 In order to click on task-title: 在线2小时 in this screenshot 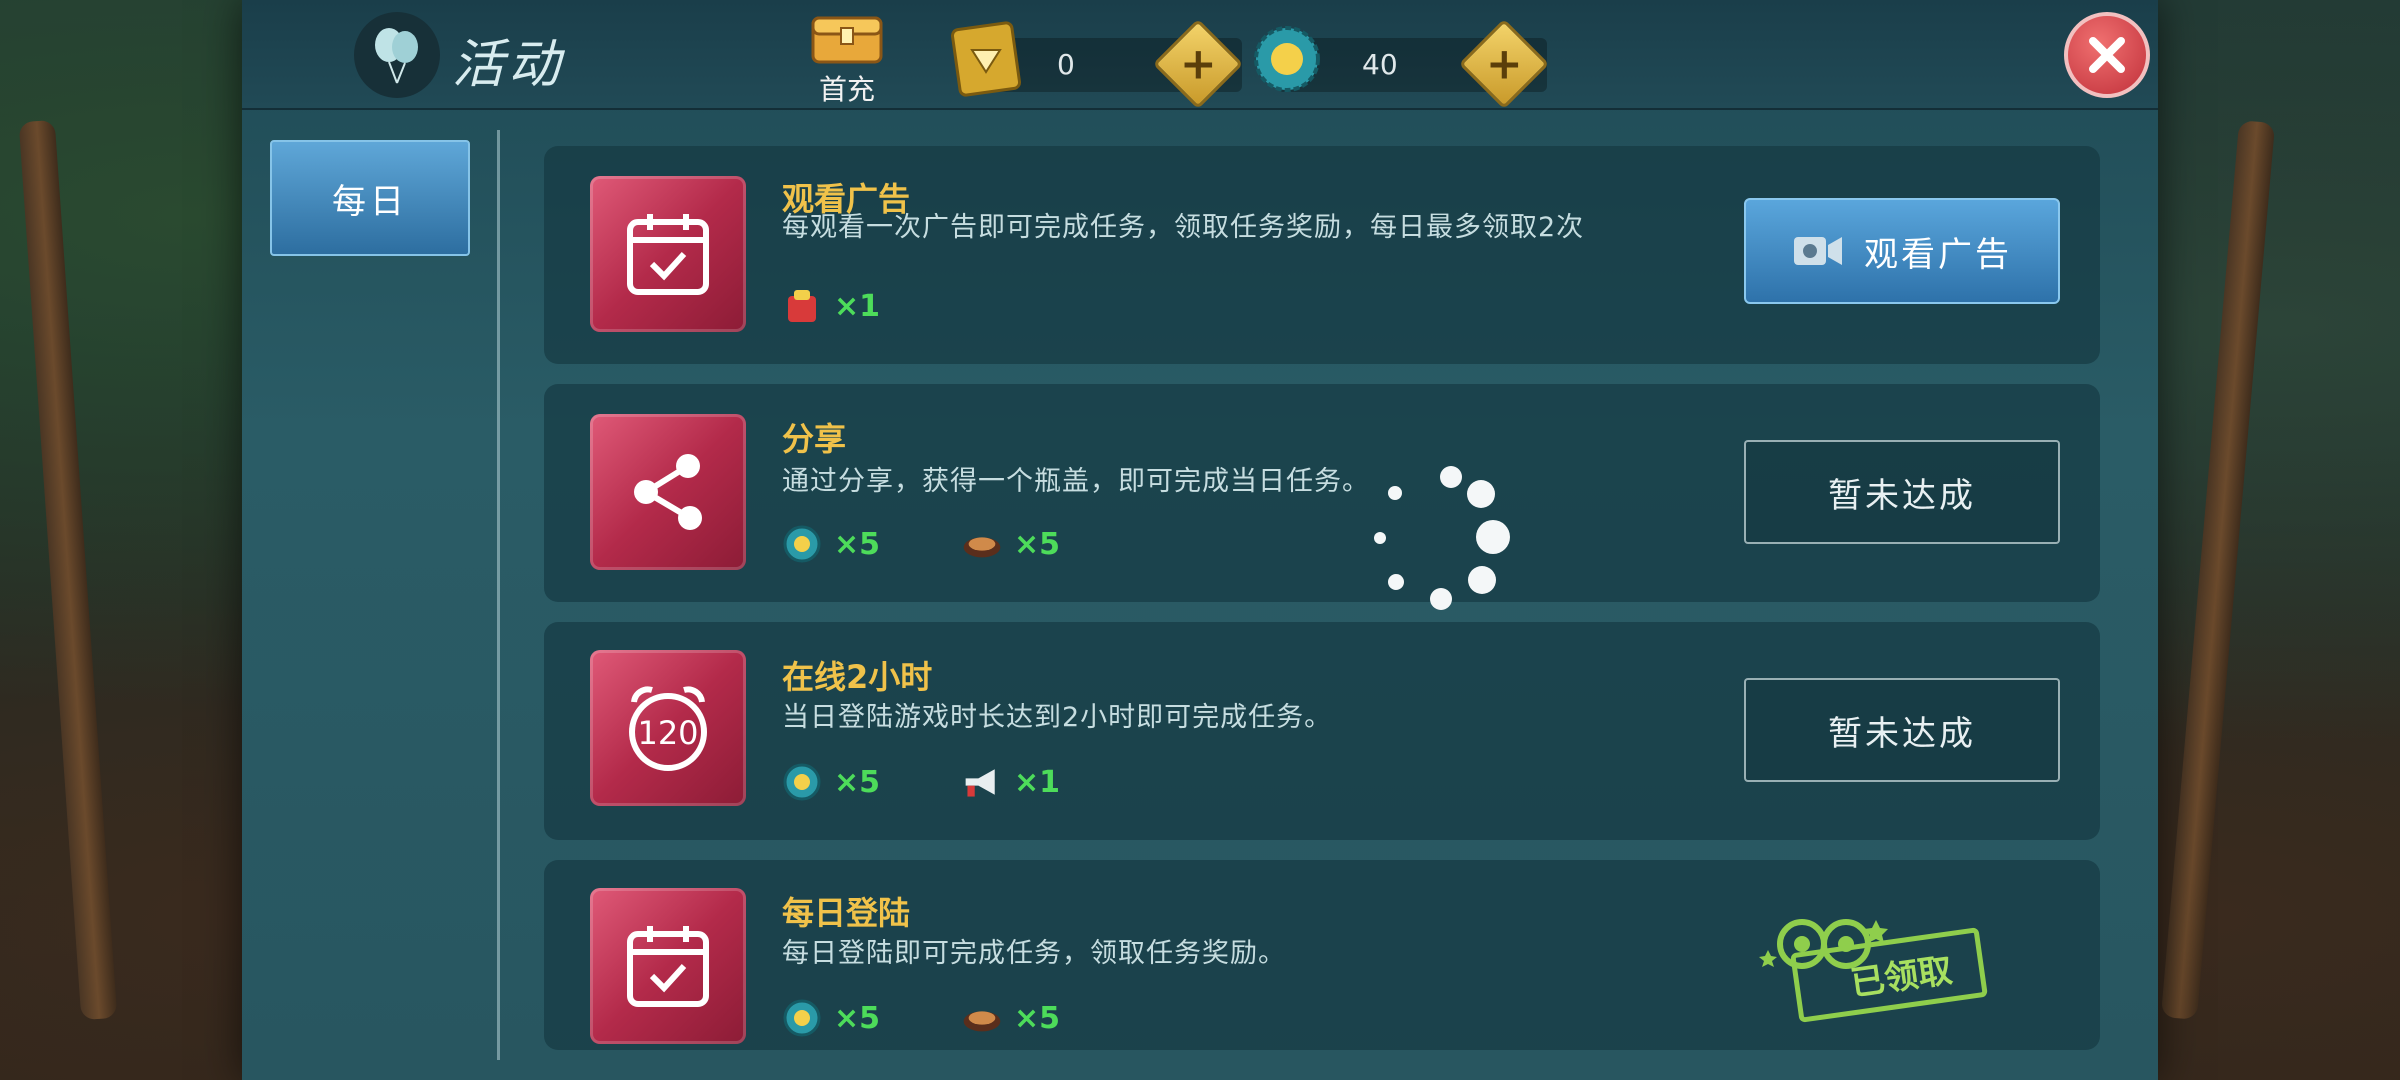, I will do `click(857, 677)`.